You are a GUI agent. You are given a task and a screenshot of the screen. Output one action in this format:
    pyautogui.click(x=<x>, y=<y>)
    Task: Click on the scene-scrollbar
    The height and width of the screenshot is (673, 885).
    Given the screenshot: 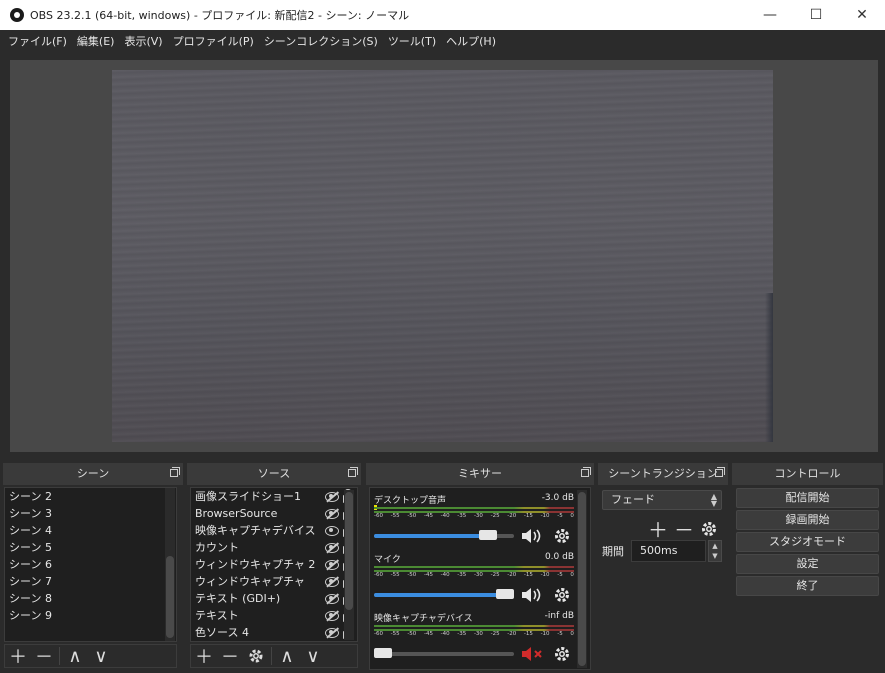 What is the action you would take?
    pyautogui.click(x=170, y=564)
    